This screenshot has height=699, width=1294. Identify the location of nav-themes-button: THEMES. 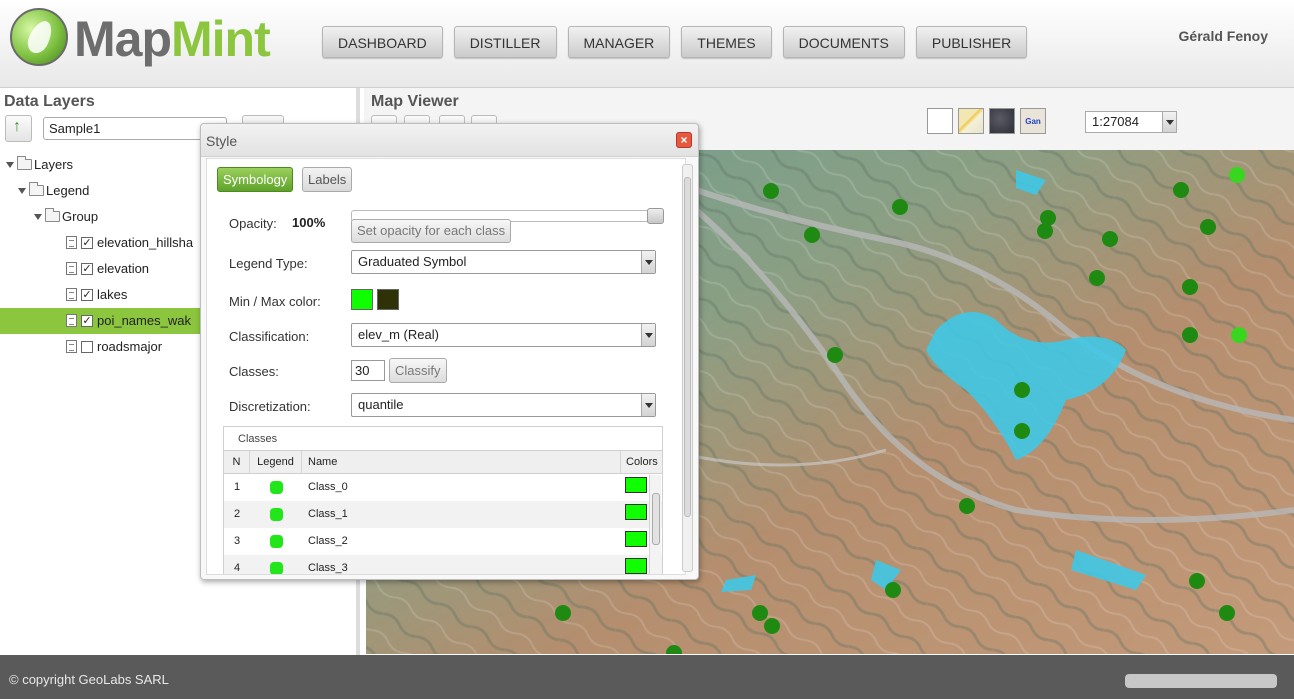
(726, 42).